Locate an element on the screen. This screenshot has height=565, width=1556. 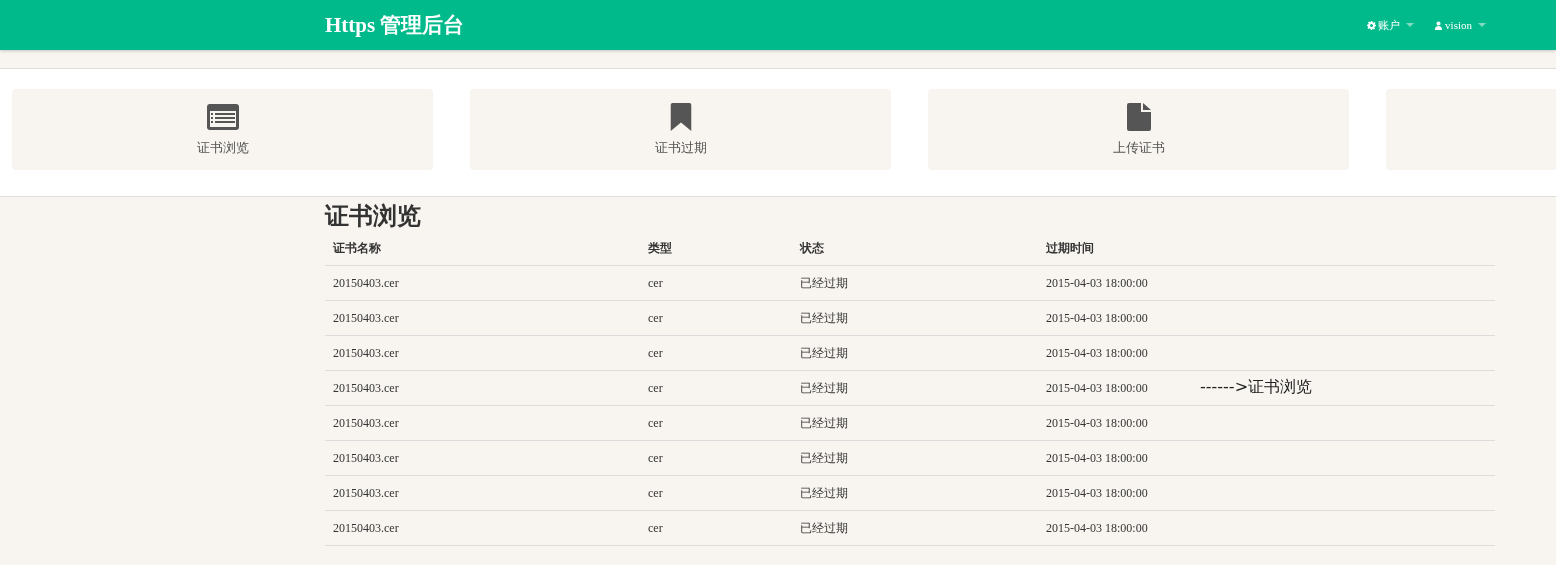
annotation-text: ------>证书浏览 is located at coordinates (1256, 387).